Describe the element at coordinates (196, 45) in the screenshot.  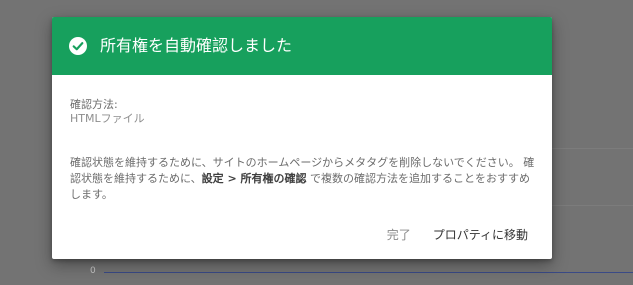
I see `dialog-title: 所有権を自動確認しました` at that location.